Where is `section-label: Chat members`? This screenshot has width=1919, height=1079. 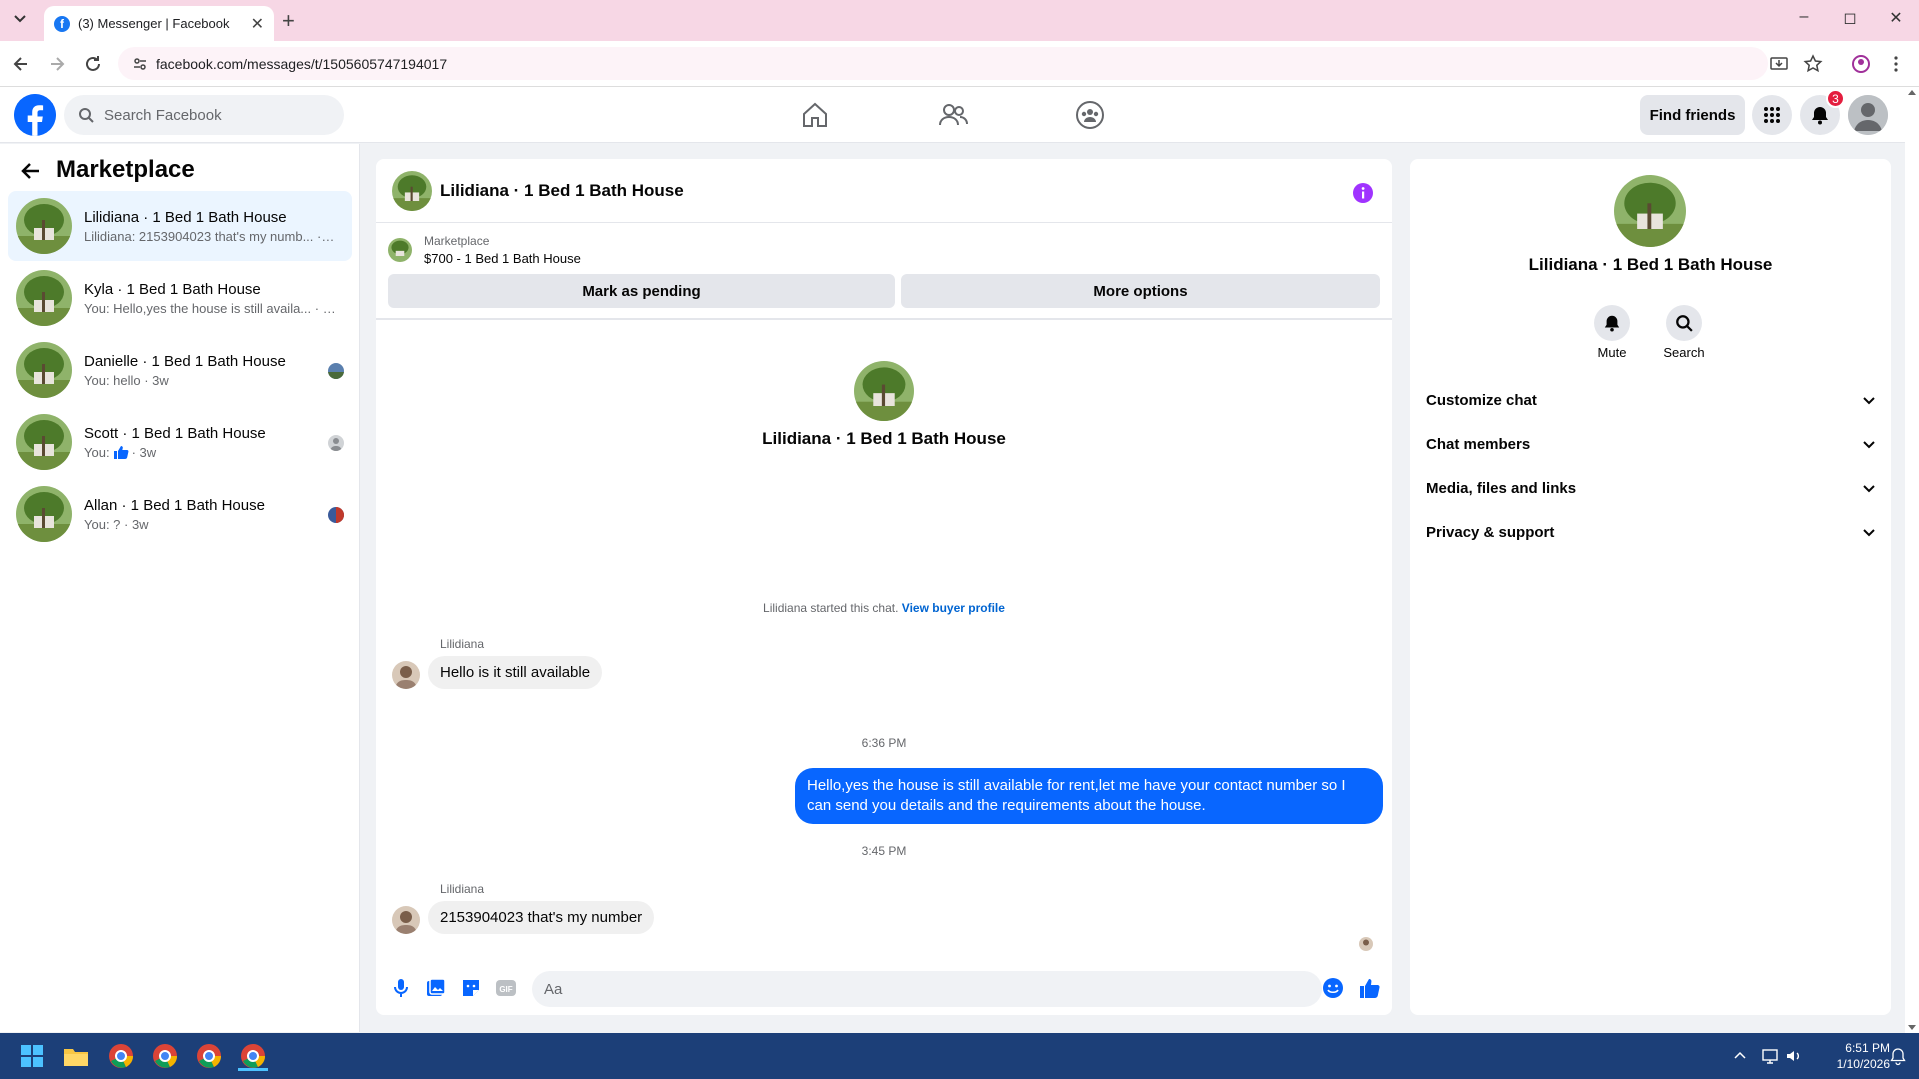 section-label: Chat members is located at coordinates (1478, 444).